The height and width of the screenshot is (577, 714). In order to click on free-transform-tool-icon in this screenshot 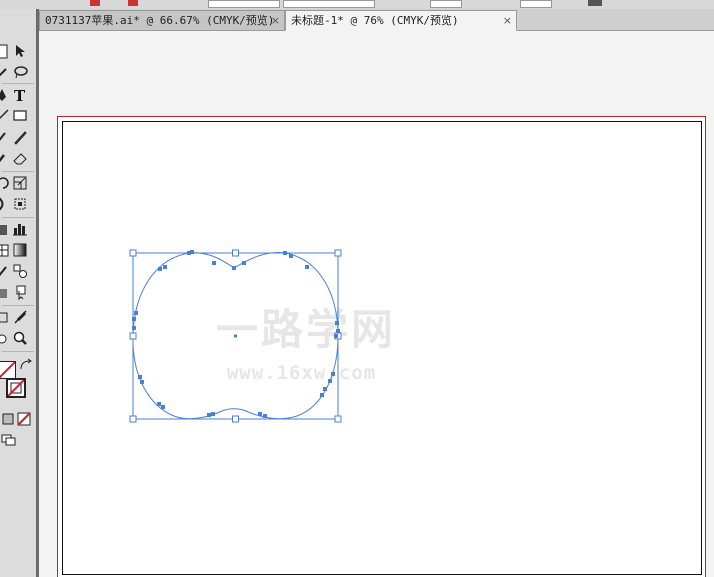, I will do `click(20, 204)`.